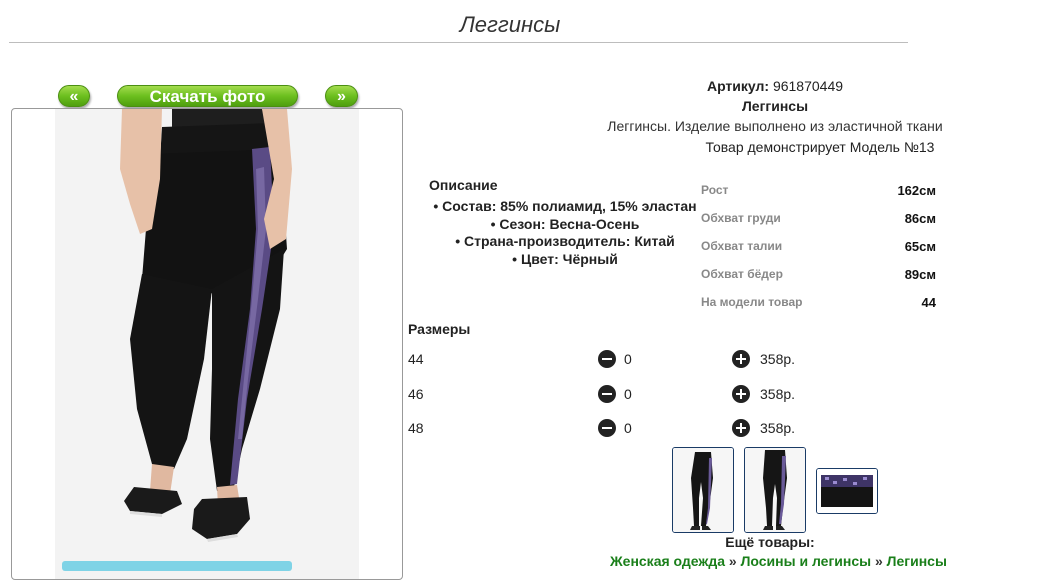 The image size is (1053, 580). What do you see at coordinates (738, 86) in the screenshot?
I see `article-label: Артикул:` at bounding box center [738, 86].